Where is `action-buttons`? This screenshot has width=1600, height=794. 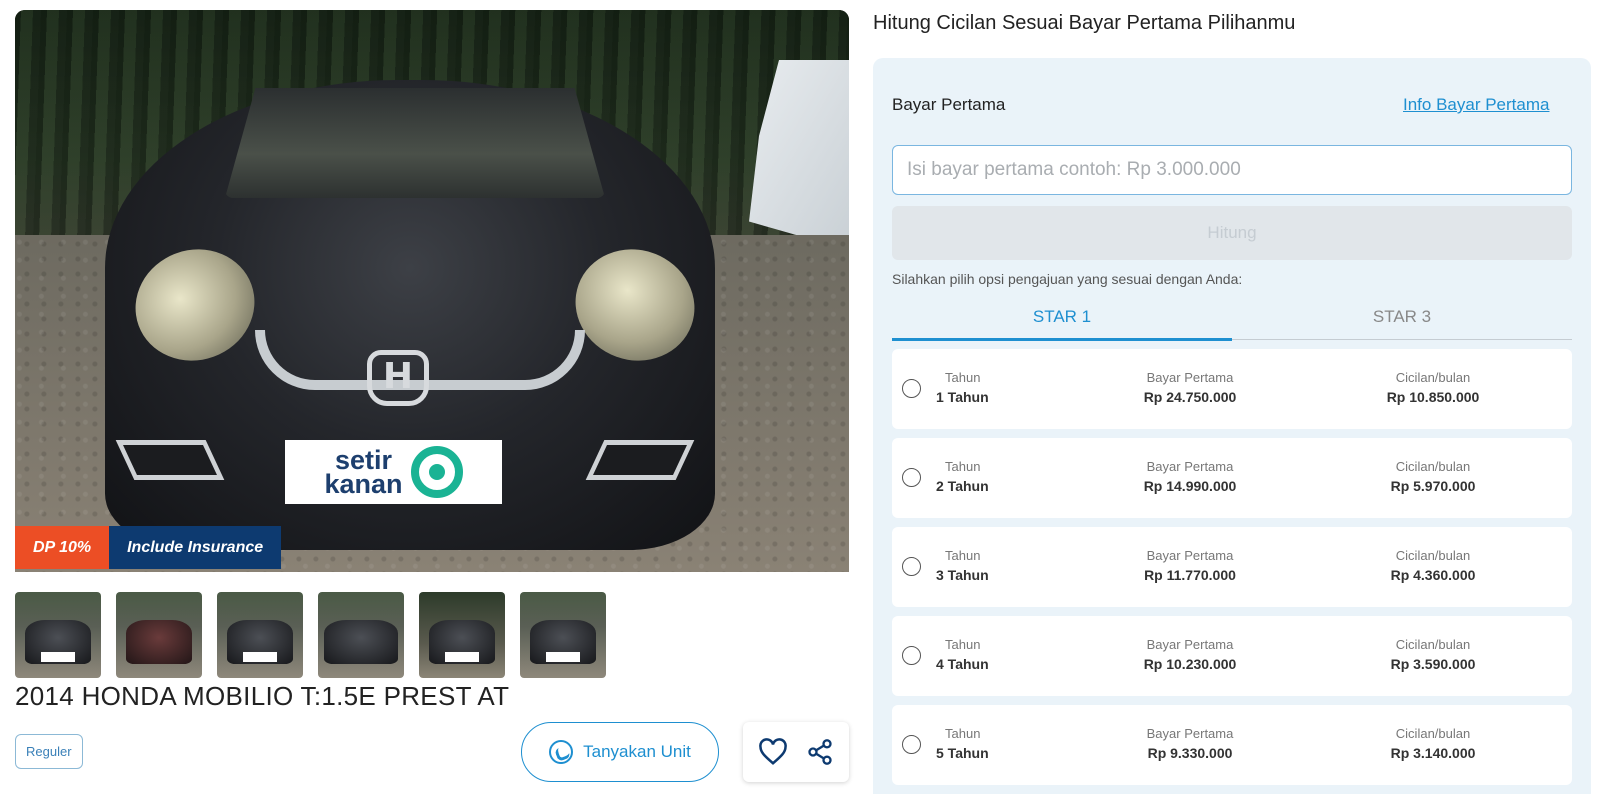
action-buttons is located at coordinates (796, 752).